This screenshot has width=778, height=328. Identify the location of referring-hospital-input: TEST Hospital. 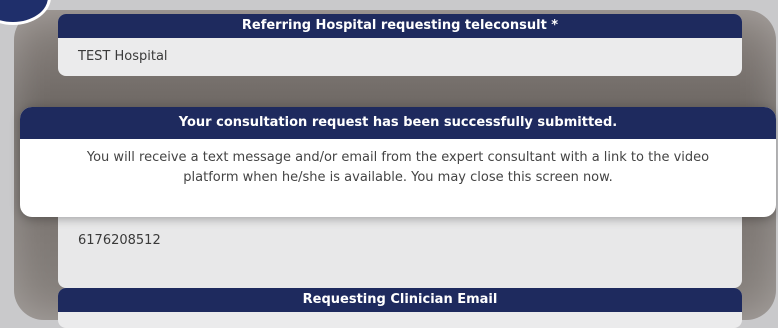
(400, 57).